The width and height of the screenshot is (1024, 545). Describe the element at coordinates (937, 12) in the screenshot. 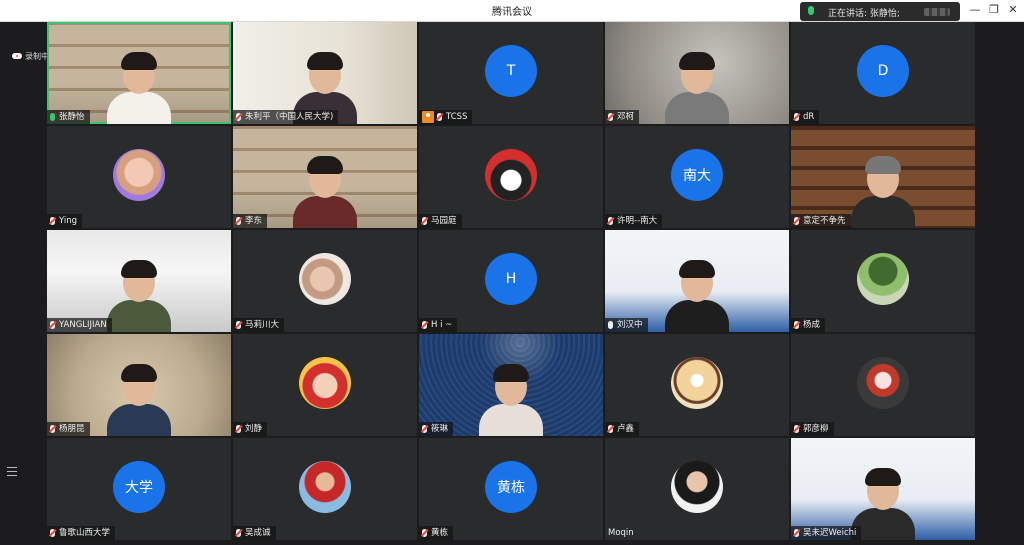

I see `audio-level-icon` at that location.